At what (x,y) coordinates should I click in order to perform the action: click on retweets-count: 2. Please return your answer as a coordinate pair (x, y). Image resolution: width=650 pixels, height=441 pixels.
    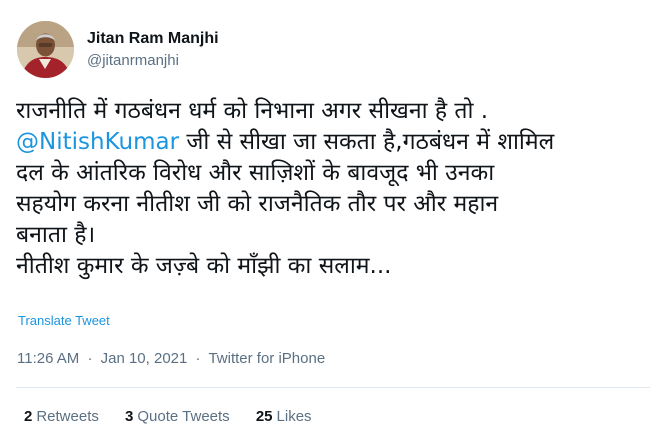
    Looking at the image, I should click on (28, 416).